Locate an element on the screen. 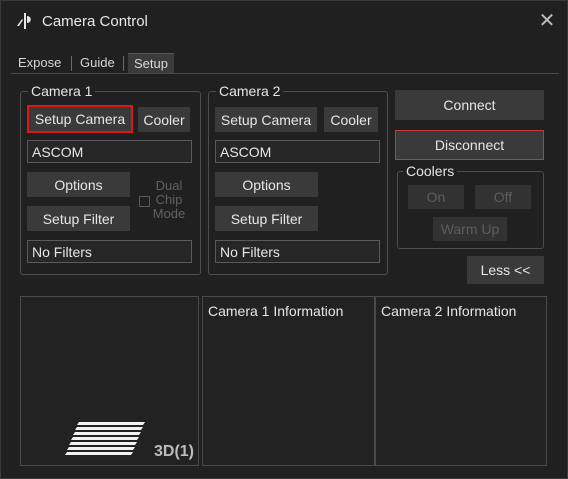 This screenshot has width=568, height=479. tab-setup: Setup is located at coordinates (151, 63).